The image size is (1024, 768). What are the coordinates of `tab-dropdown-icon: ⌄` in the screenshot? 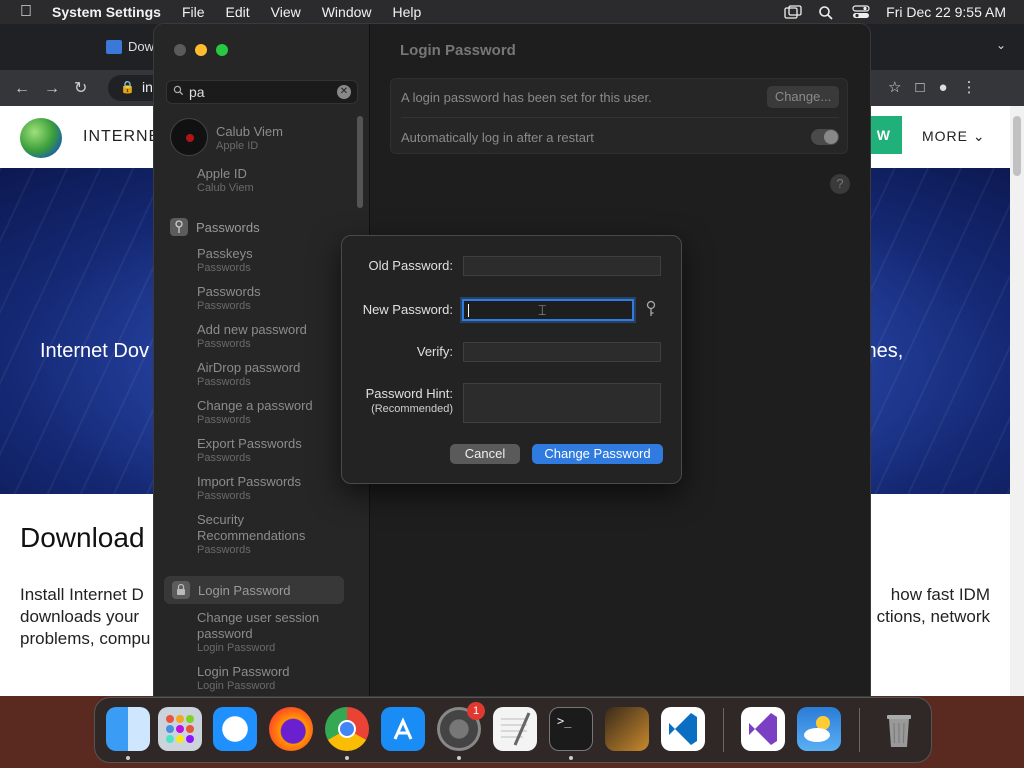 It's located at (1001, 45).